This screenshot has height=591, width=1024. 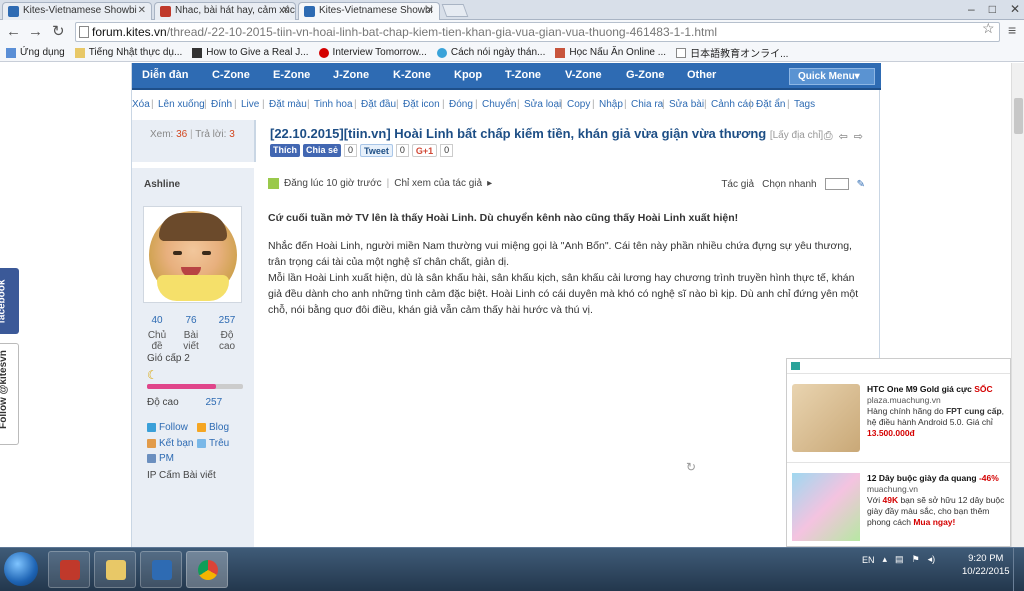 I want to click on close-window-button: ✕, so click(x=1015, y=9).